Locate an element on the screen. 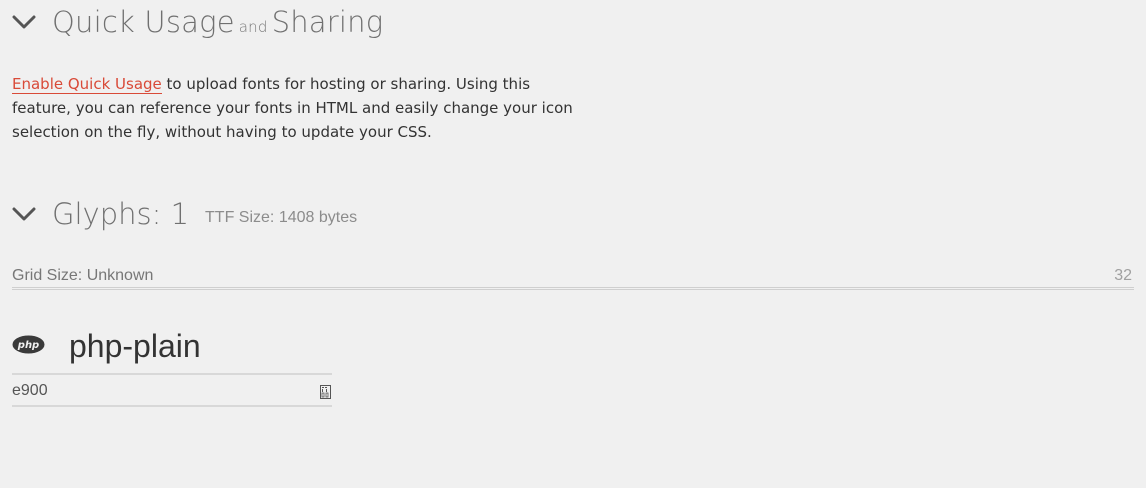 Image resolution: width=1146 pixels, height=488 pixels. grid-size-row: Grid Size: Unknown 32 is located at coordinates (573, 277).